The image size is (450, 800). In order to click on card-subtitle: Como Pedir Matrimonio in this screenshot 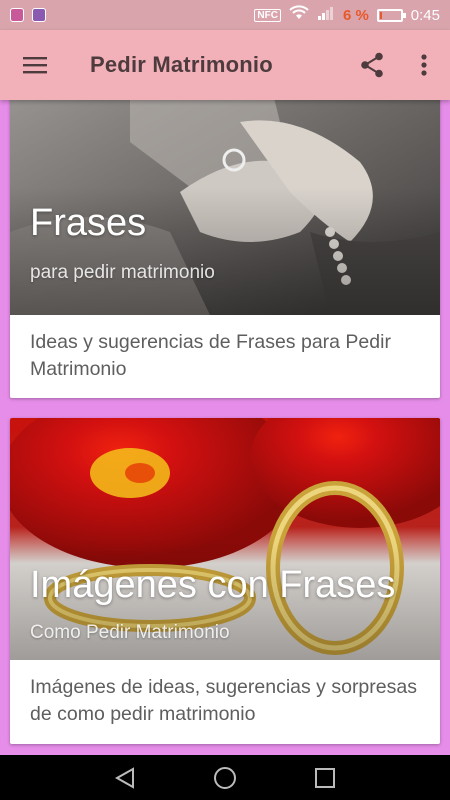, I will do `click(130, 632)`.